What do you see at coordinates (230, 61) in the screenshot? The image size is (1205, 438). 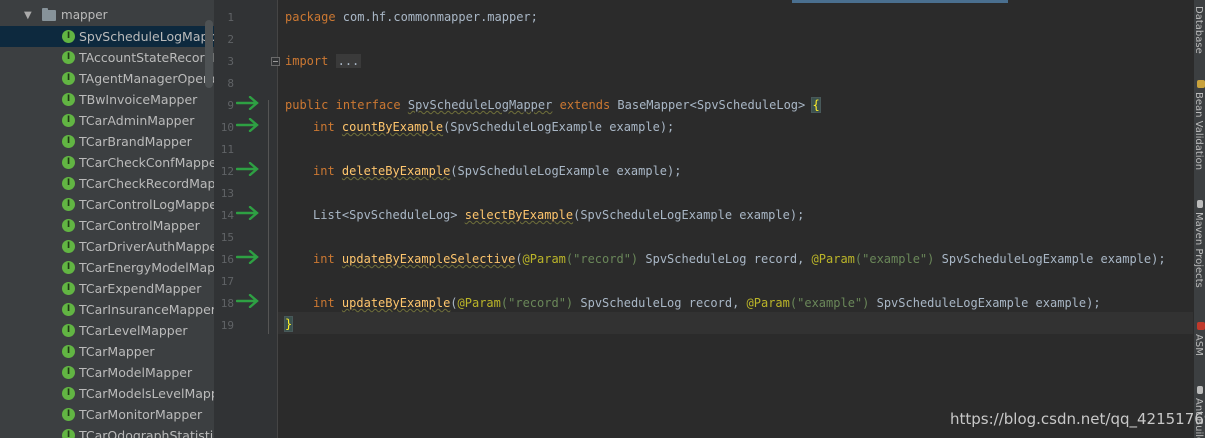 I see `line-number: 3` at bounding box center [230, 61].